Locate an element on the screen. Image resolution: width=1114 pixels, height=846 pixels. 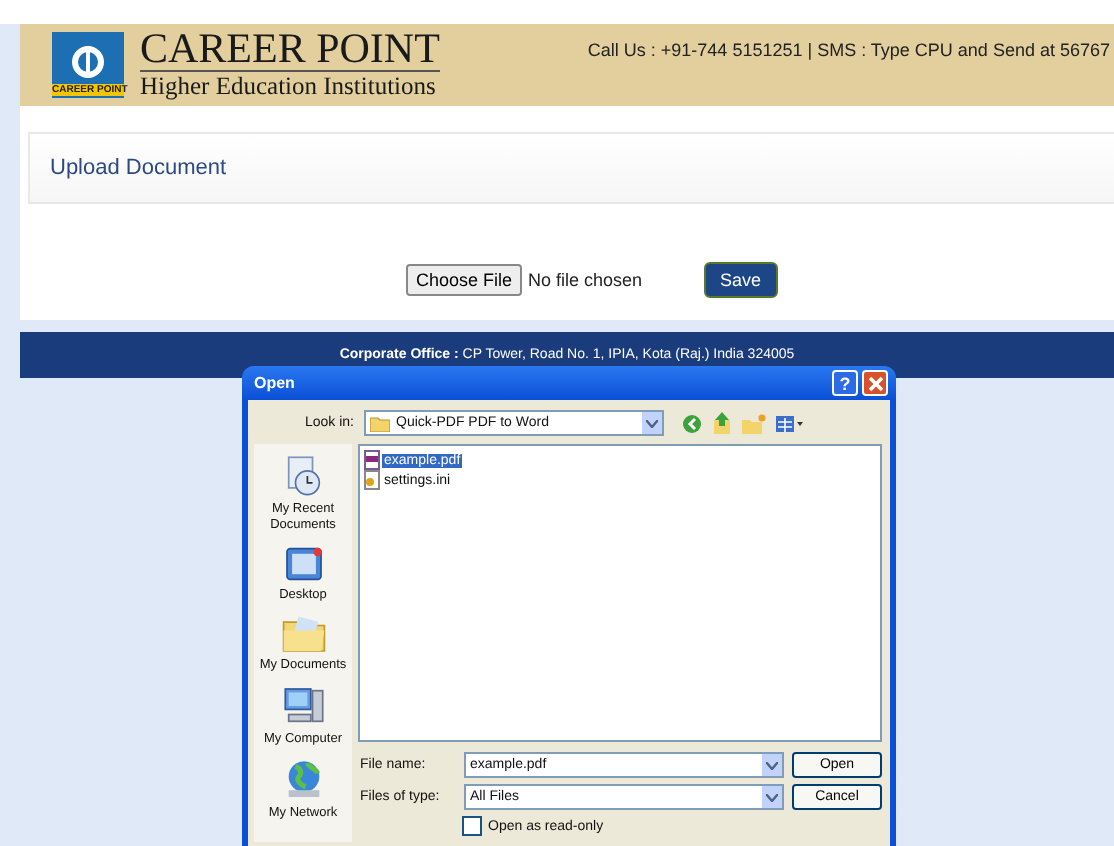
contact-info: Call Us : +91-744 5151251 | SMS : Type CPU and Send at 56767 is located at coordinates (848, 50).